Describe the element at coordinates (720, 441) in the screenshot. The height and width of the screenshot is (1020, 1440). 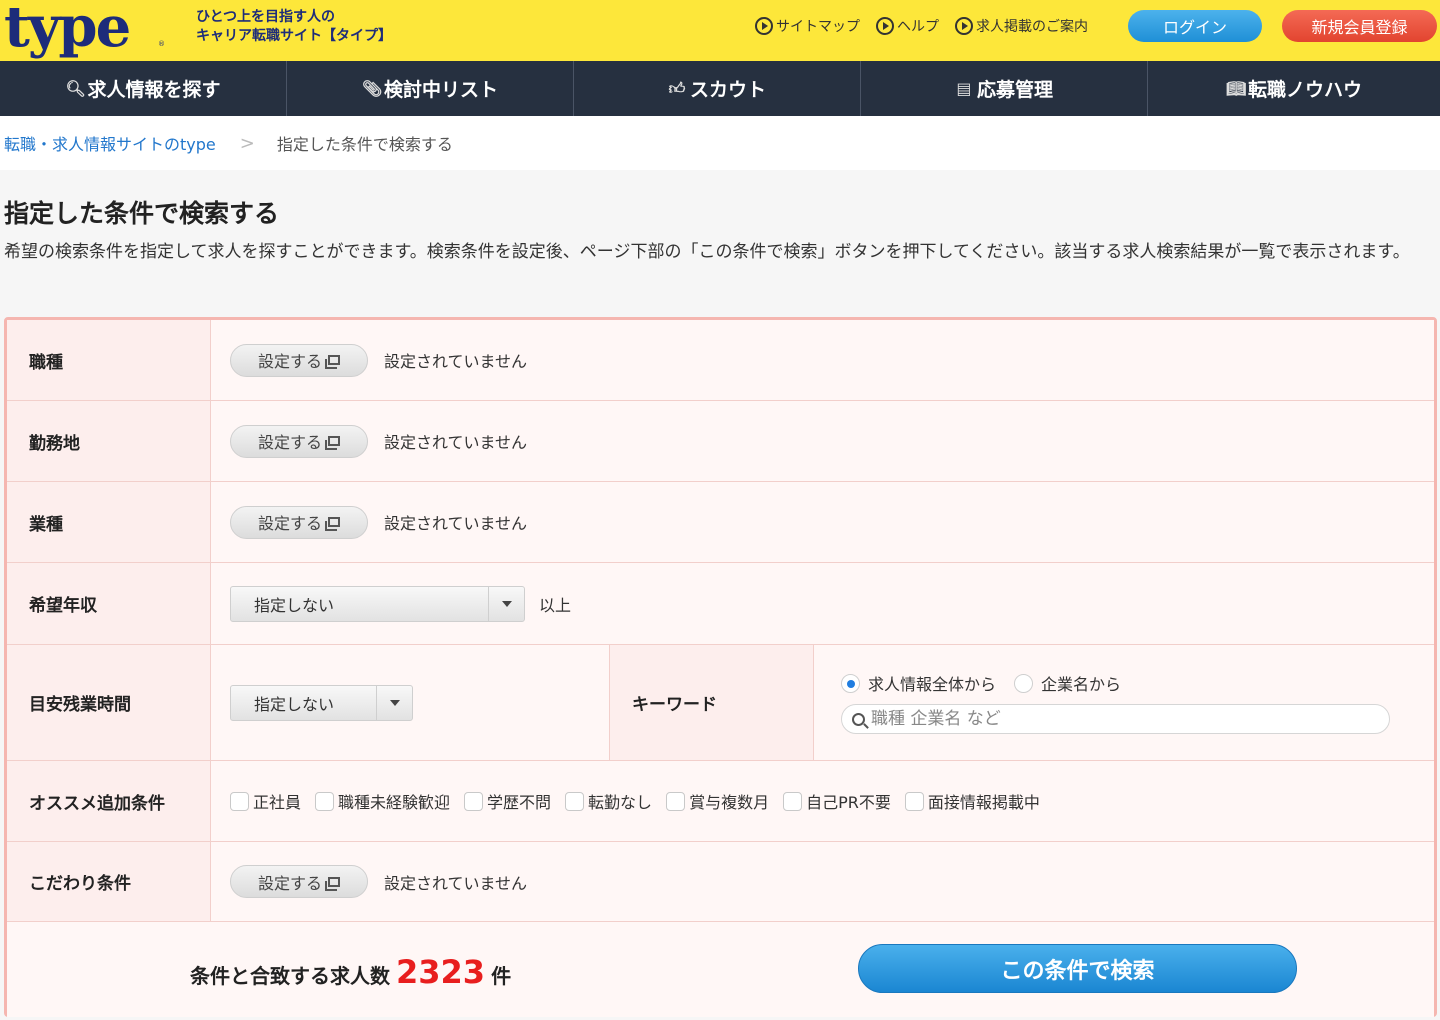
I see `row-location: 勤務地 設定する 設定されていません` at that location.